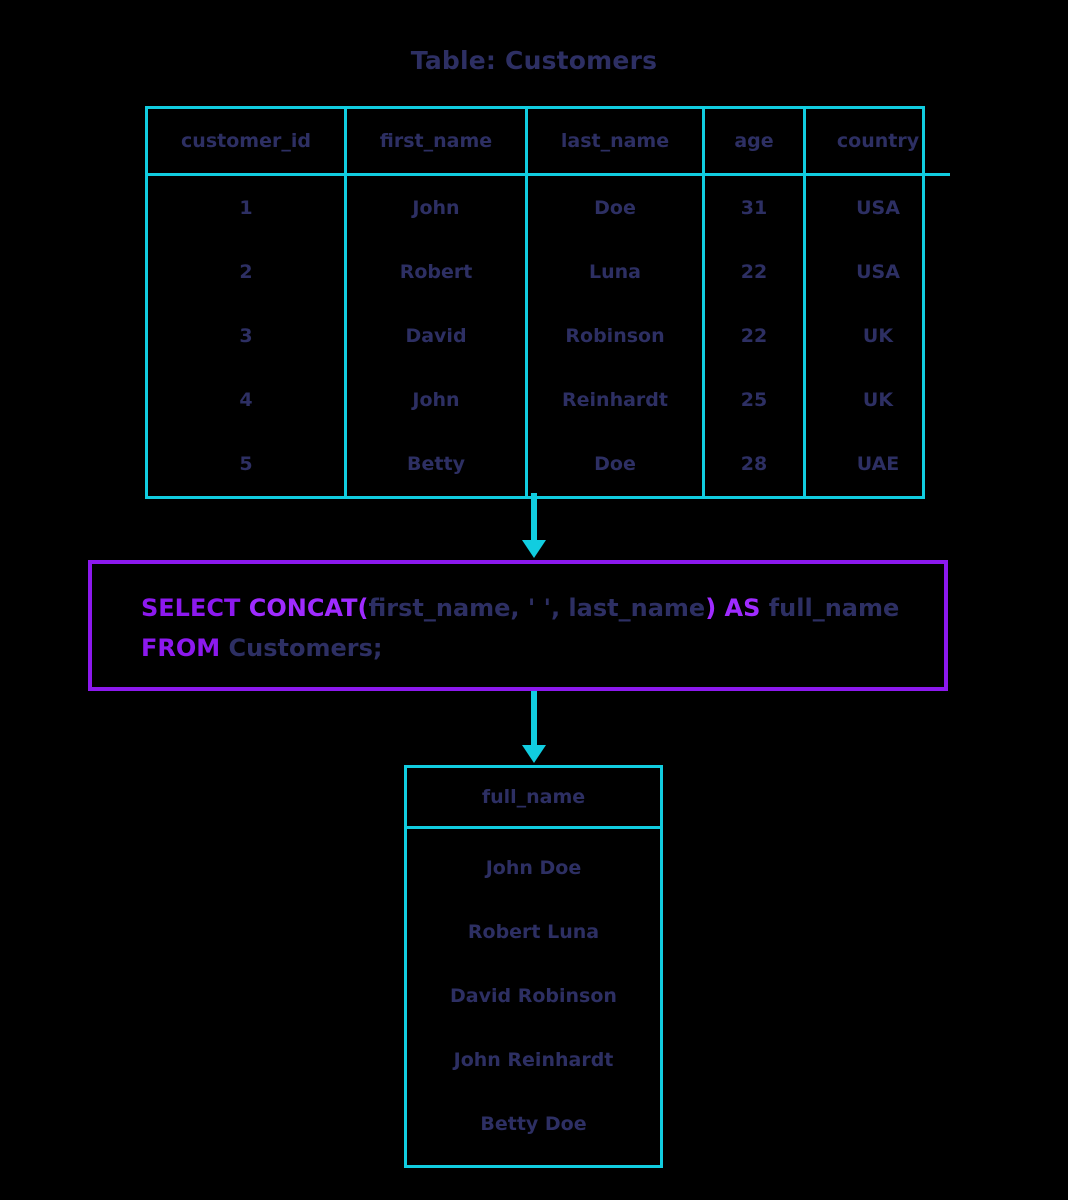 The width and height of the screenshot is (1068, 1200). Describe the element at coordinates (754, 400) in the screenshot. I see `cell-age: 25` at that location.